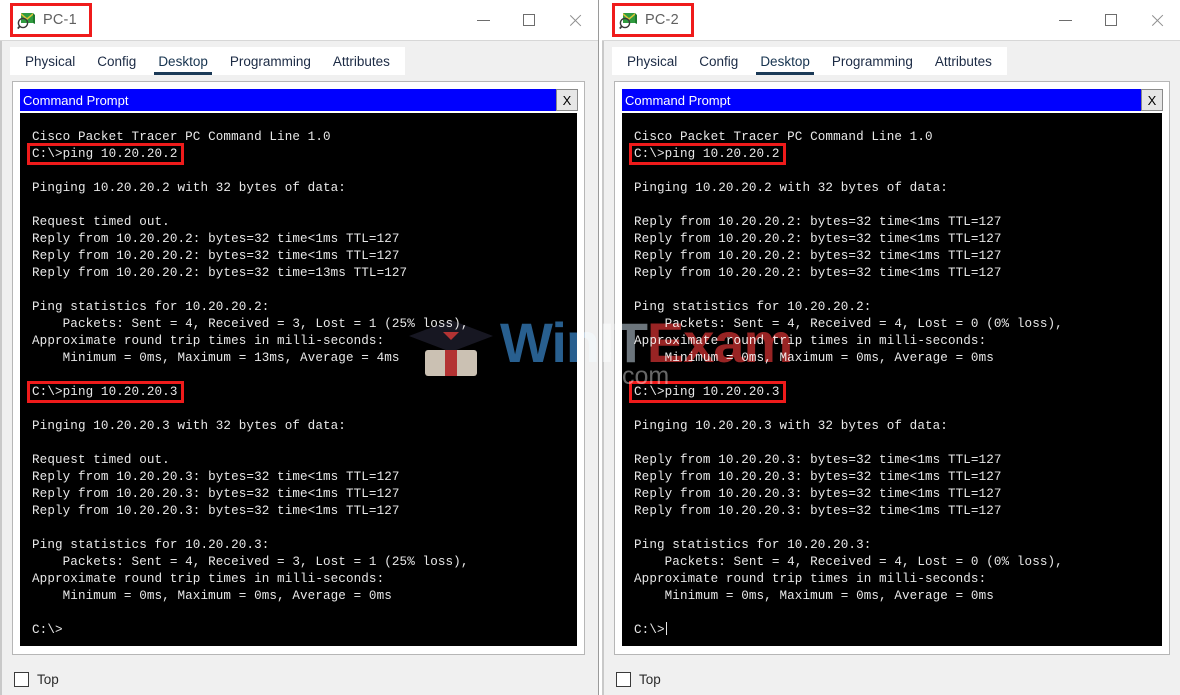 The height and width of the screenshot is (695, 1180). I want to click on maximize-button-pc2, so click(1111, 20).